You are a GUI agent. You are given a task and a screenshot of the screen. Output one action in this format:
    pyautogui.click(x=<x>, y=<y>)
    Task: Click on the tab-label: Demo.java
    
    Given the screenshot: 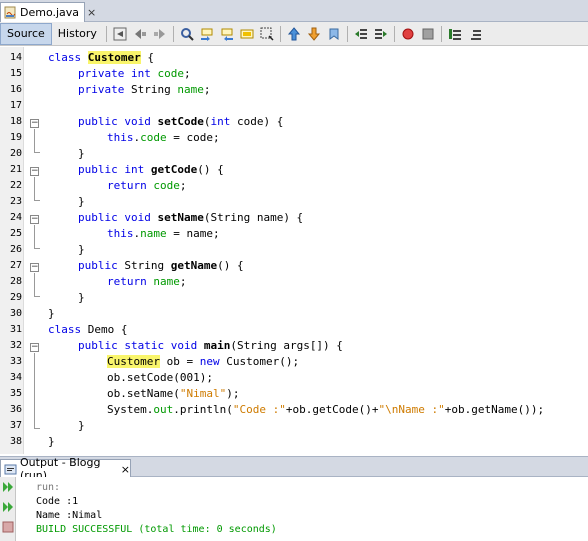 What is the action you would take?
    pyautogui.click(x=50, y=12)
    